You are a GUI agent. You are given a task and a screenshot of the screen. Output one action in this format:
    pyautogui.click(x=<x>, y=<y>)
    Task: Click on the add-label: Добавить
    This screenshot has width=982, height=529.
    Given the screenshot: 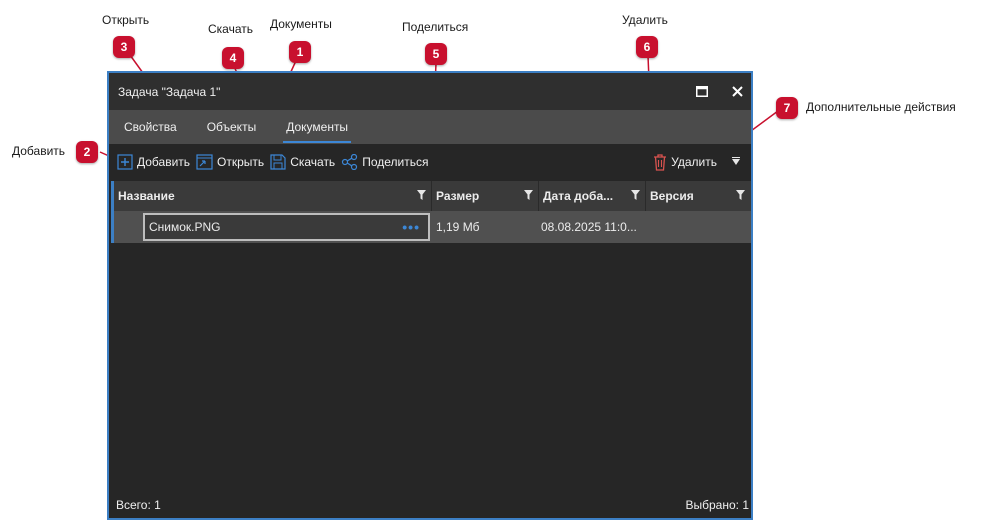 What is the action you would take?
    pyautogui.click(x=164, y=162)
    